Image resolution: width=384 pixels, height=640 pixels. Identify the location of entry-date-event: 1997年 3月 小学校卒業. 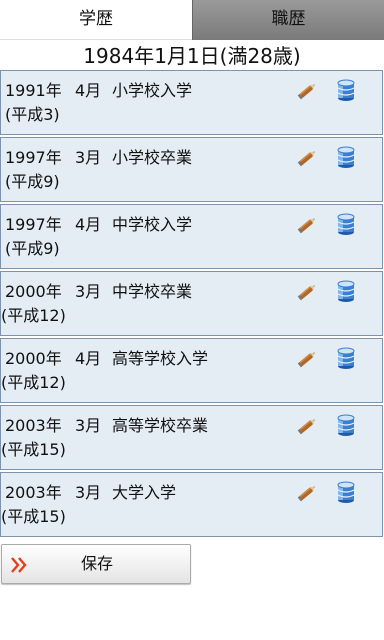
(98, 156).